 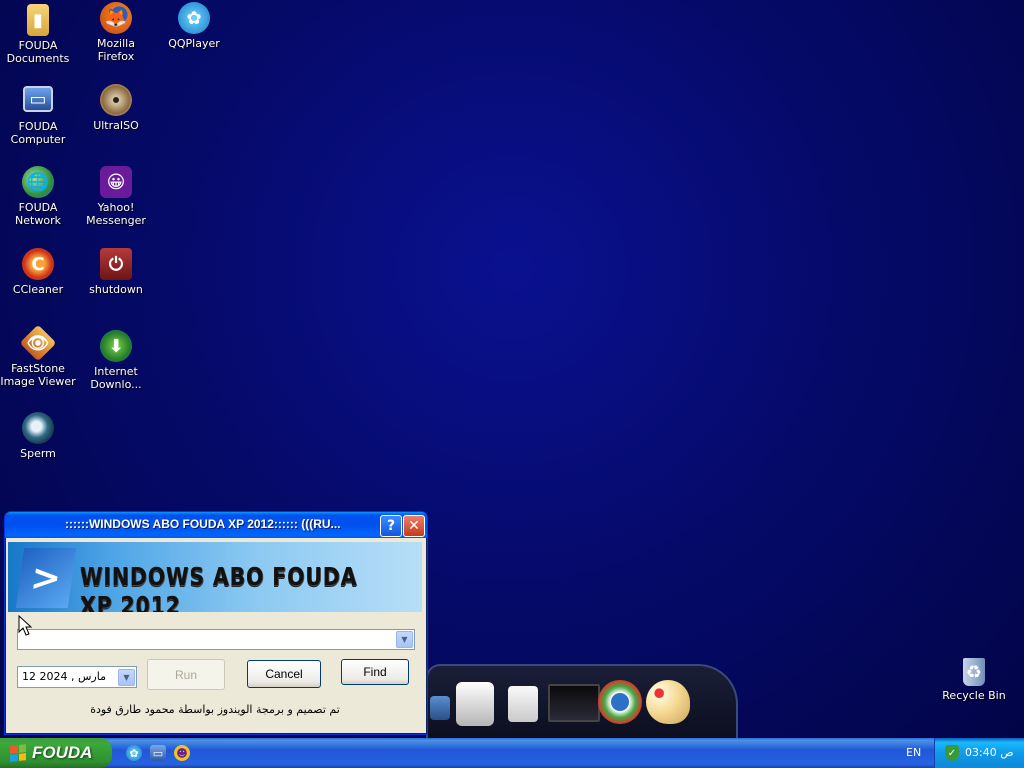 I want to click on desktop-icon-ccleaner: C CCleaner, so click(x=38, y=272).